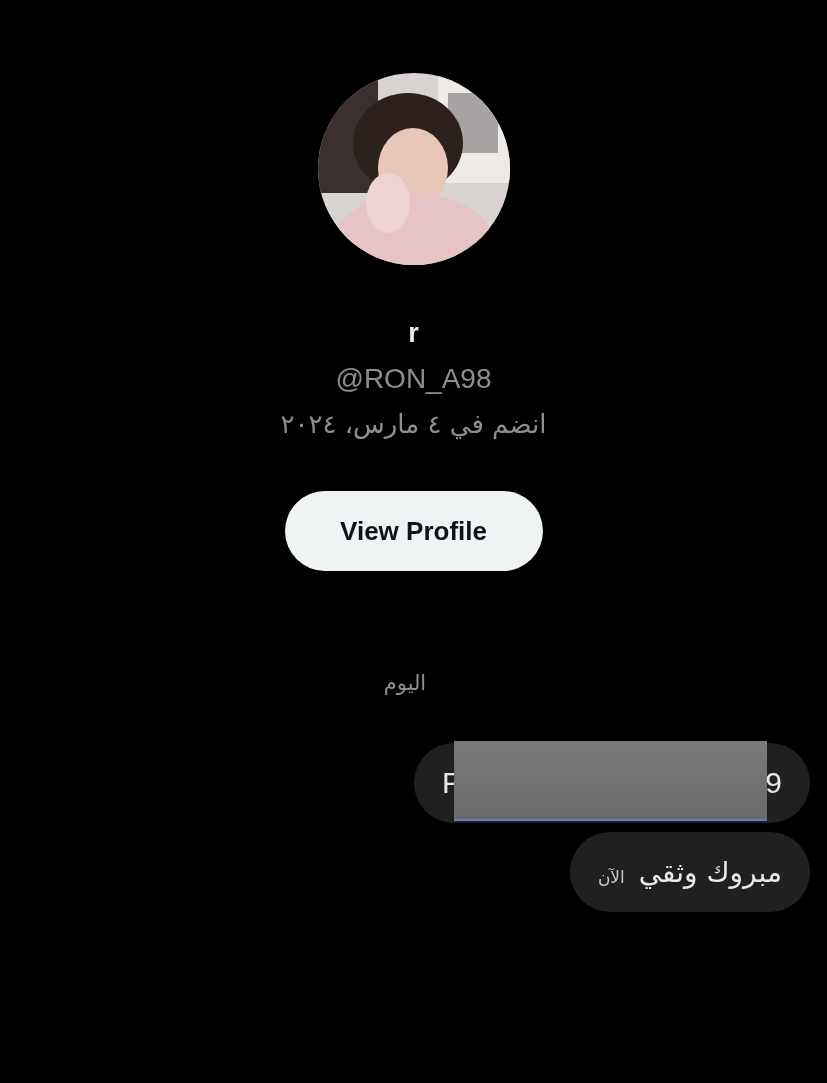 This screenshot has height=1083, width=827. Describe the element at coordinates (413, 333) in the screenshot. I see `display-name: r` at that location.